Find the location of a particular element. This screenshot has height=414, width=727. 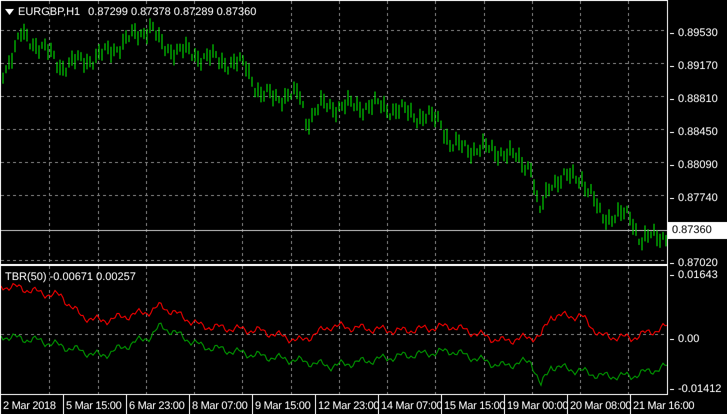

symbol-label: EURGBP,H1 is located at coordinates (49, 12).